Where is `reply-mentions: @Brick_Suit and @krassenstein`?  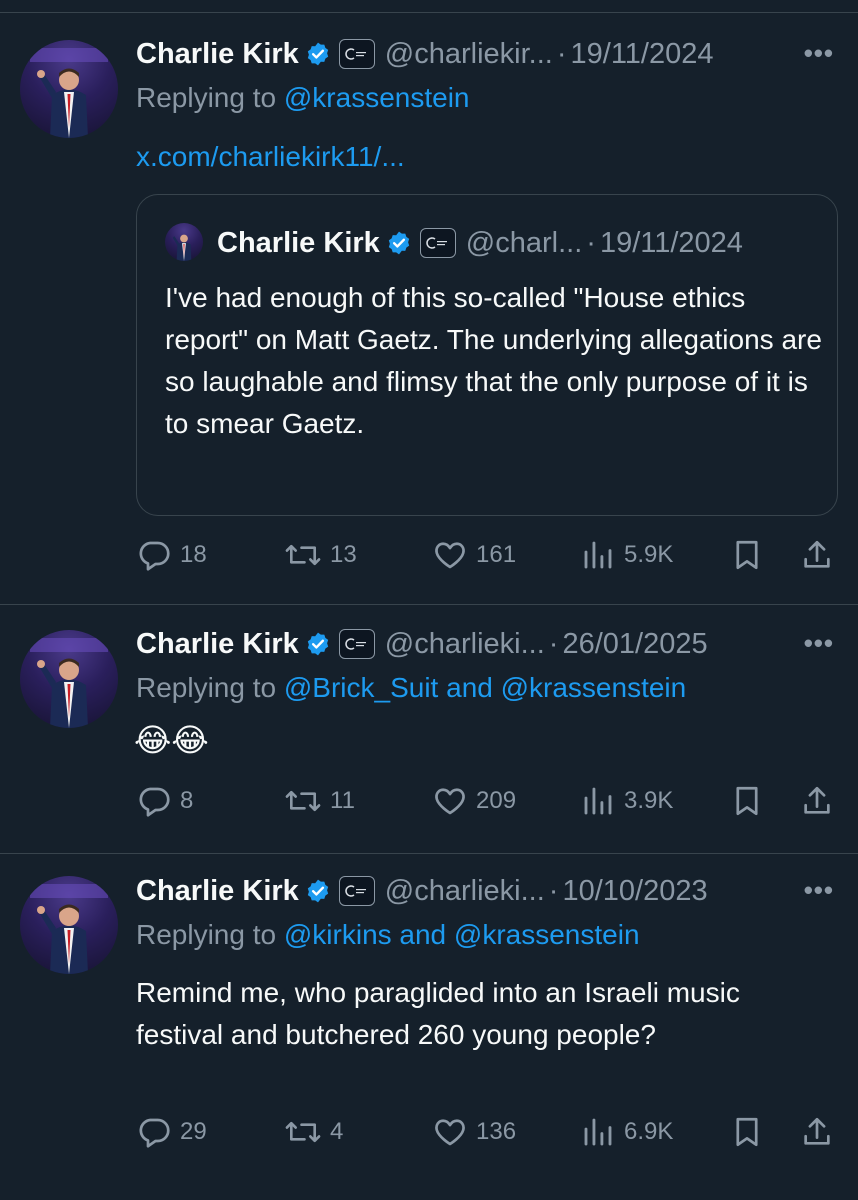 reply-mentions: @Brick_Suit and @krassenstein is located at coordinates (485, 687).